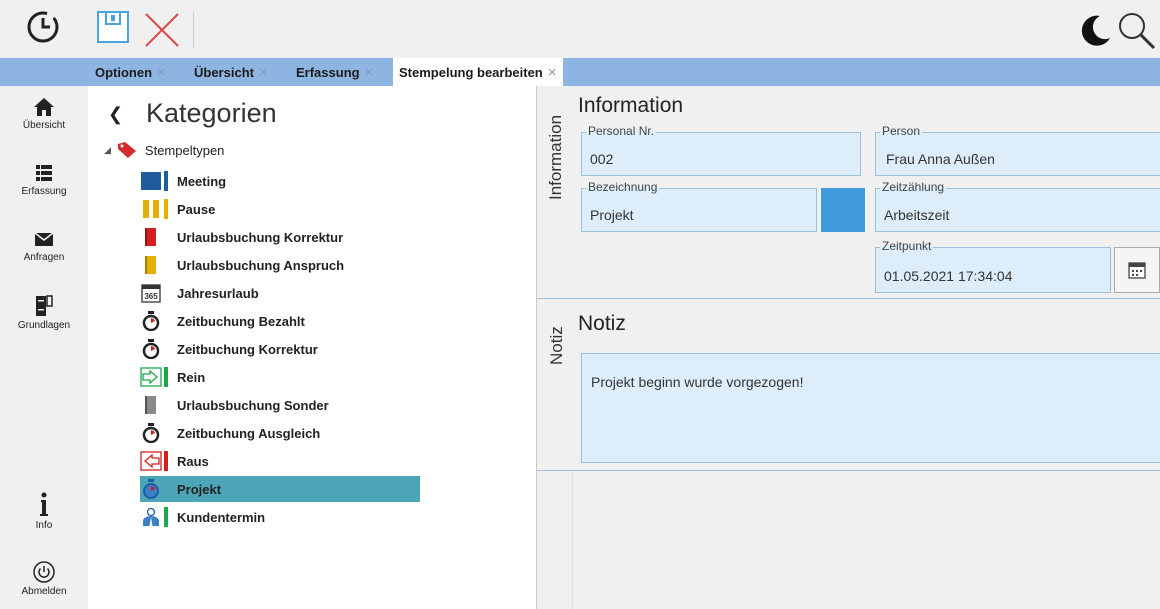  I want to click on list-item-label: Raus, so click(193, 461).